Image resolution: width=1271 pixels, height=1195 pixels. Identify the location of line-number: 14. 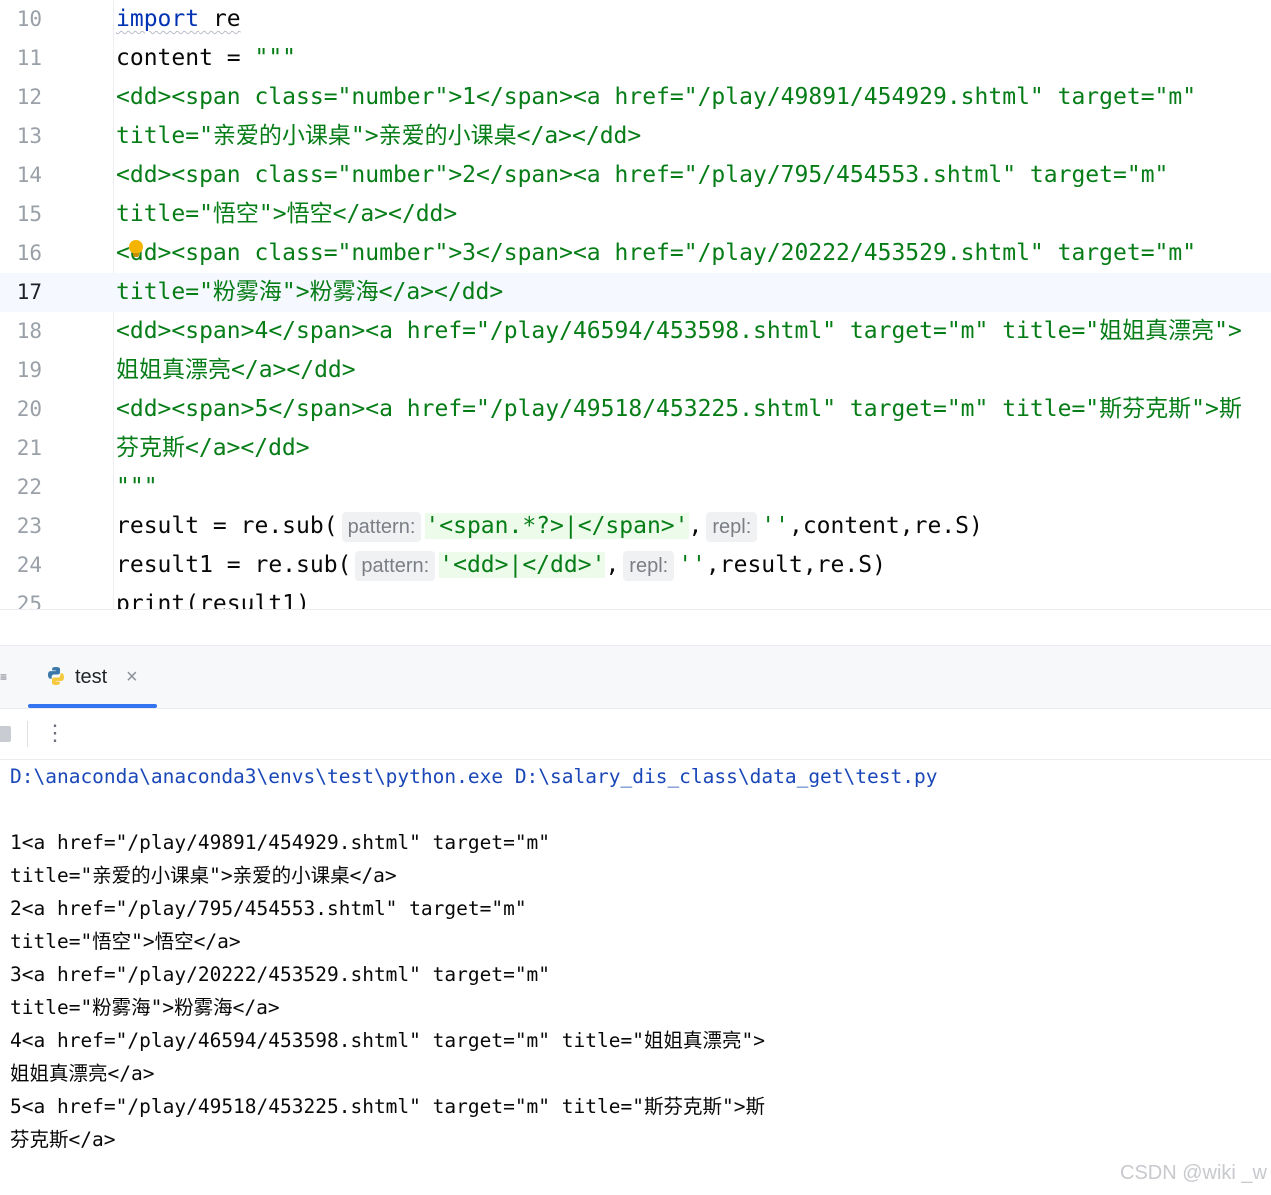
(29, 175).